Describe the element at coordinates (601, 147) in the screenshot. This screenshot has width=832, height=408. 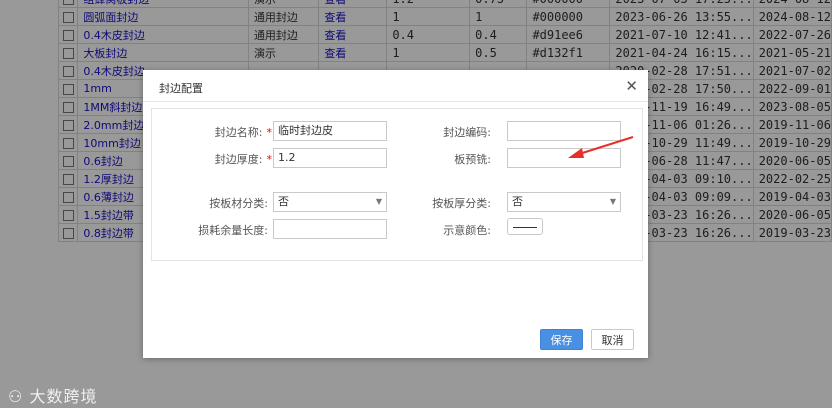
I see `red-arrow-annotation` at that location.